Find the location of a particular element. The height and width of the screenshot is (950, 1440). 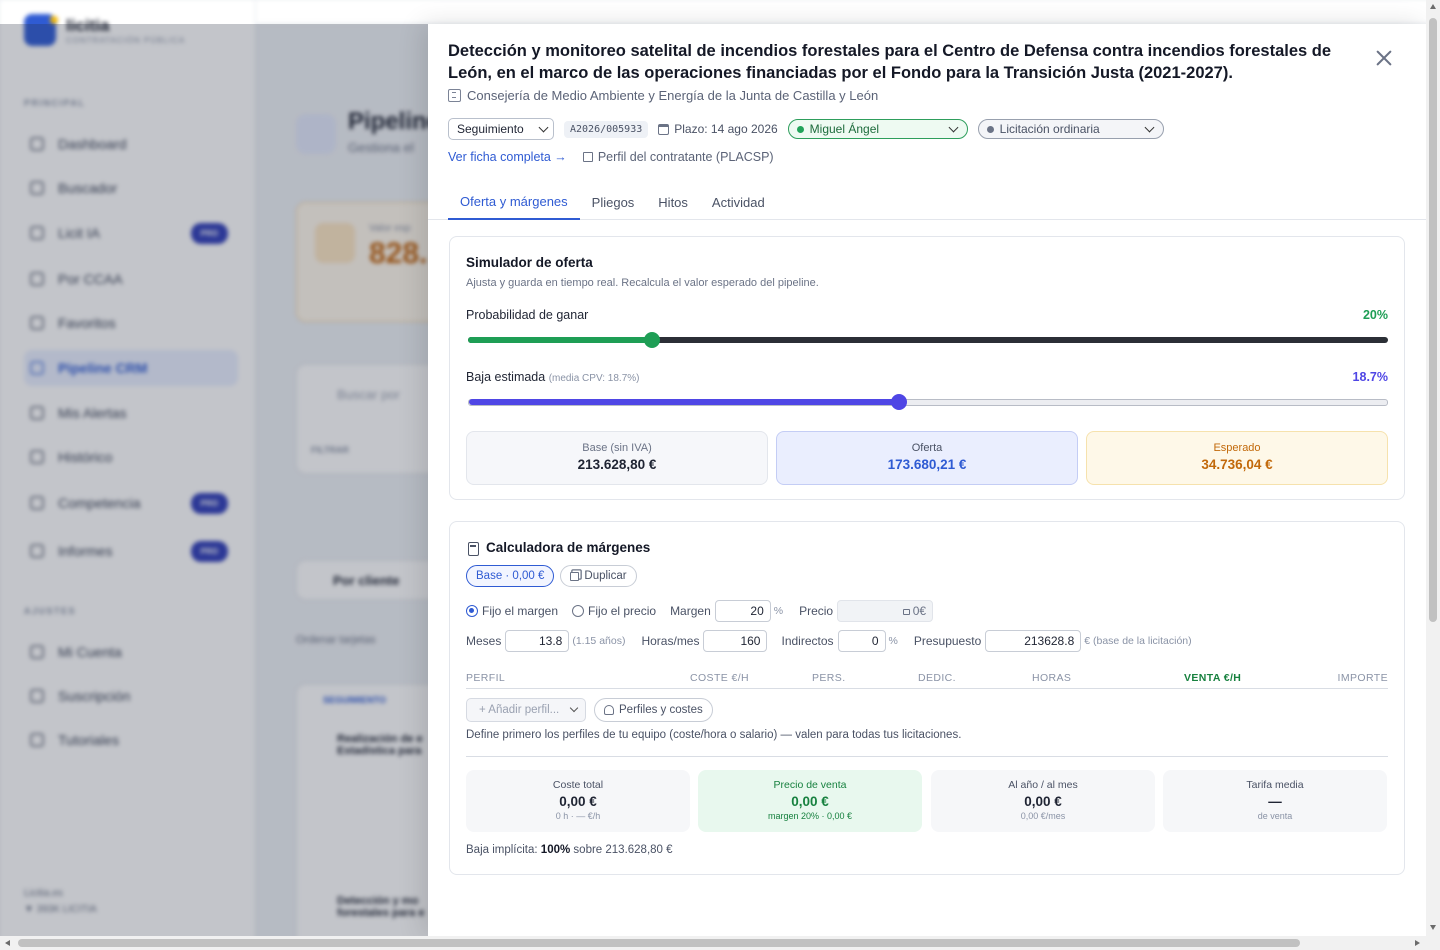

margins-title: Calculadora de márgenes is located at coordinates (568, 547).